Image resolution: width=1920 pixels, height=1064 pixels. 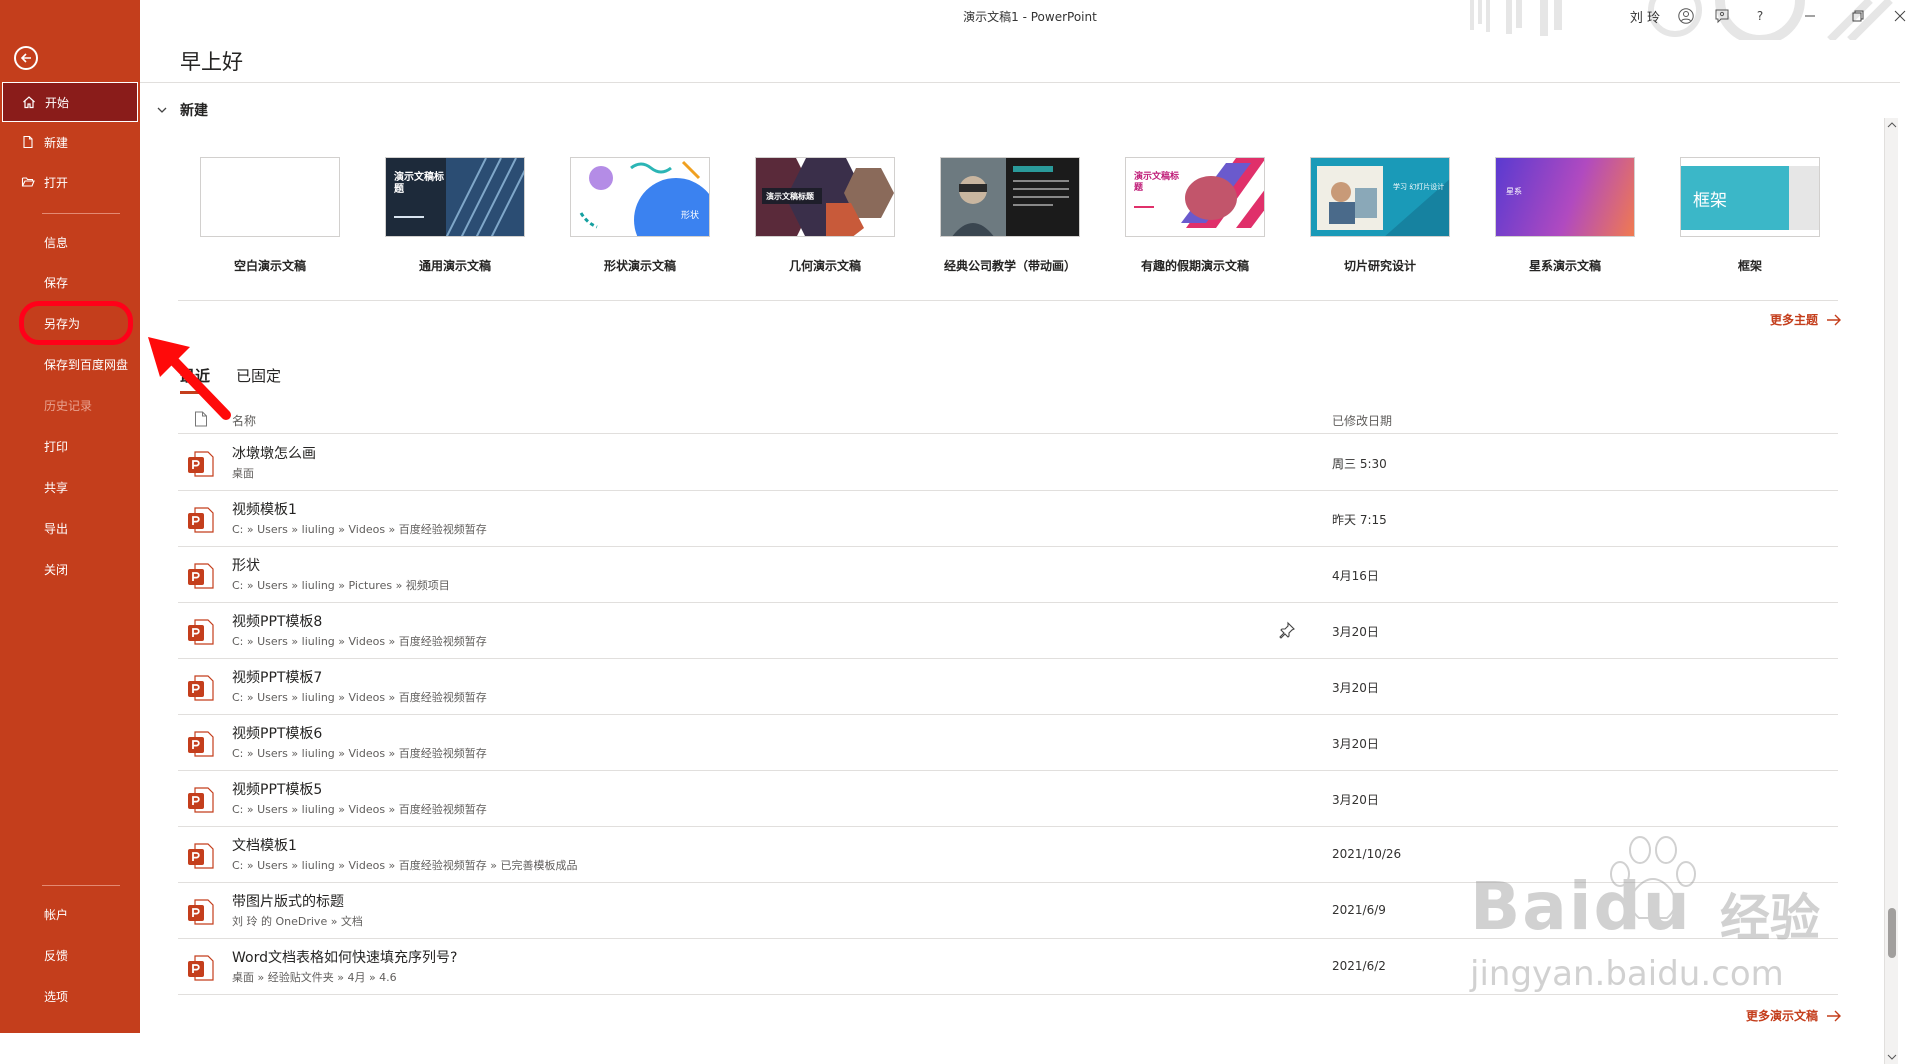 I want to click on file-name: 视频PPT模板5, so click(x=277, y=790).